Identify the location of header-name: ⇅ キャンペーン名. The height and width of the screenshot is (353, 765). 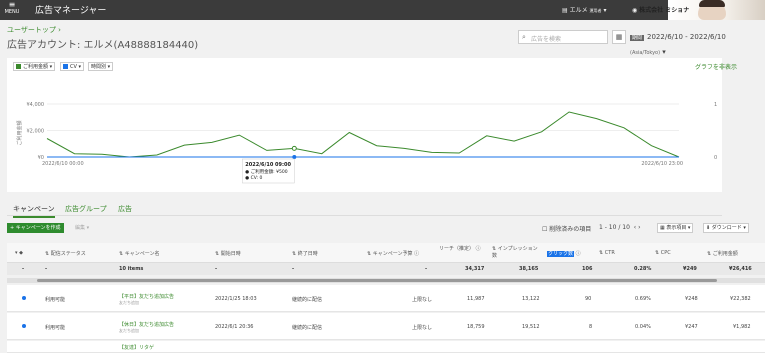
(139, 253).